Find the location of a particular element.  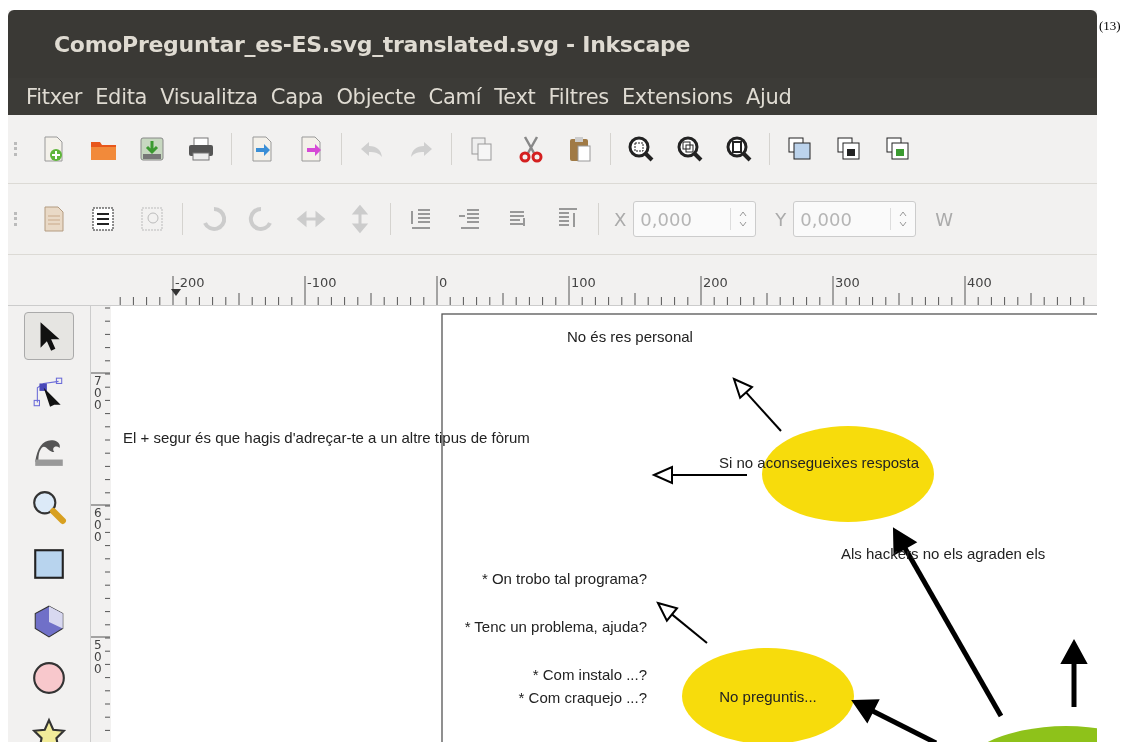

menu-item: Camí is located at coordinates (455, 96).